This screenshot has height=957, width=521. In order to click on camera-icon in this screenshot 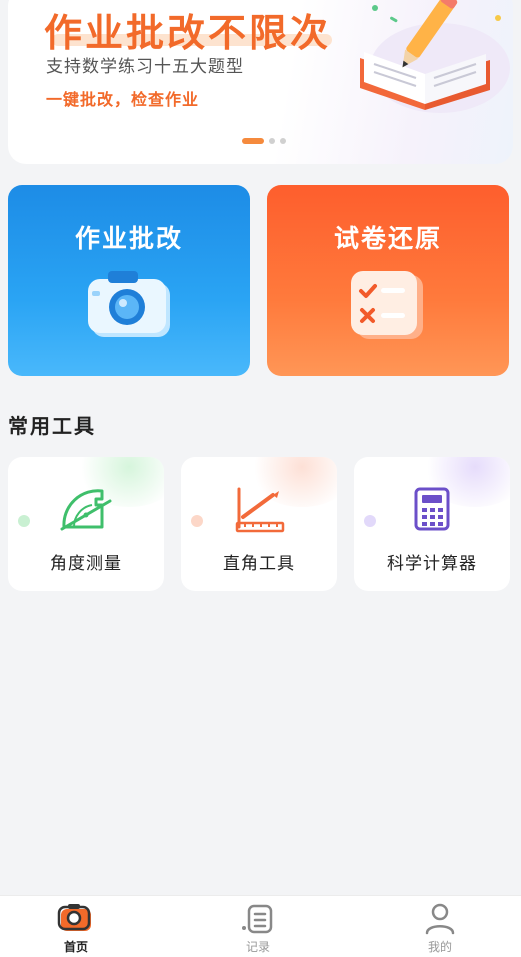, I will do `click(129, 304)`.